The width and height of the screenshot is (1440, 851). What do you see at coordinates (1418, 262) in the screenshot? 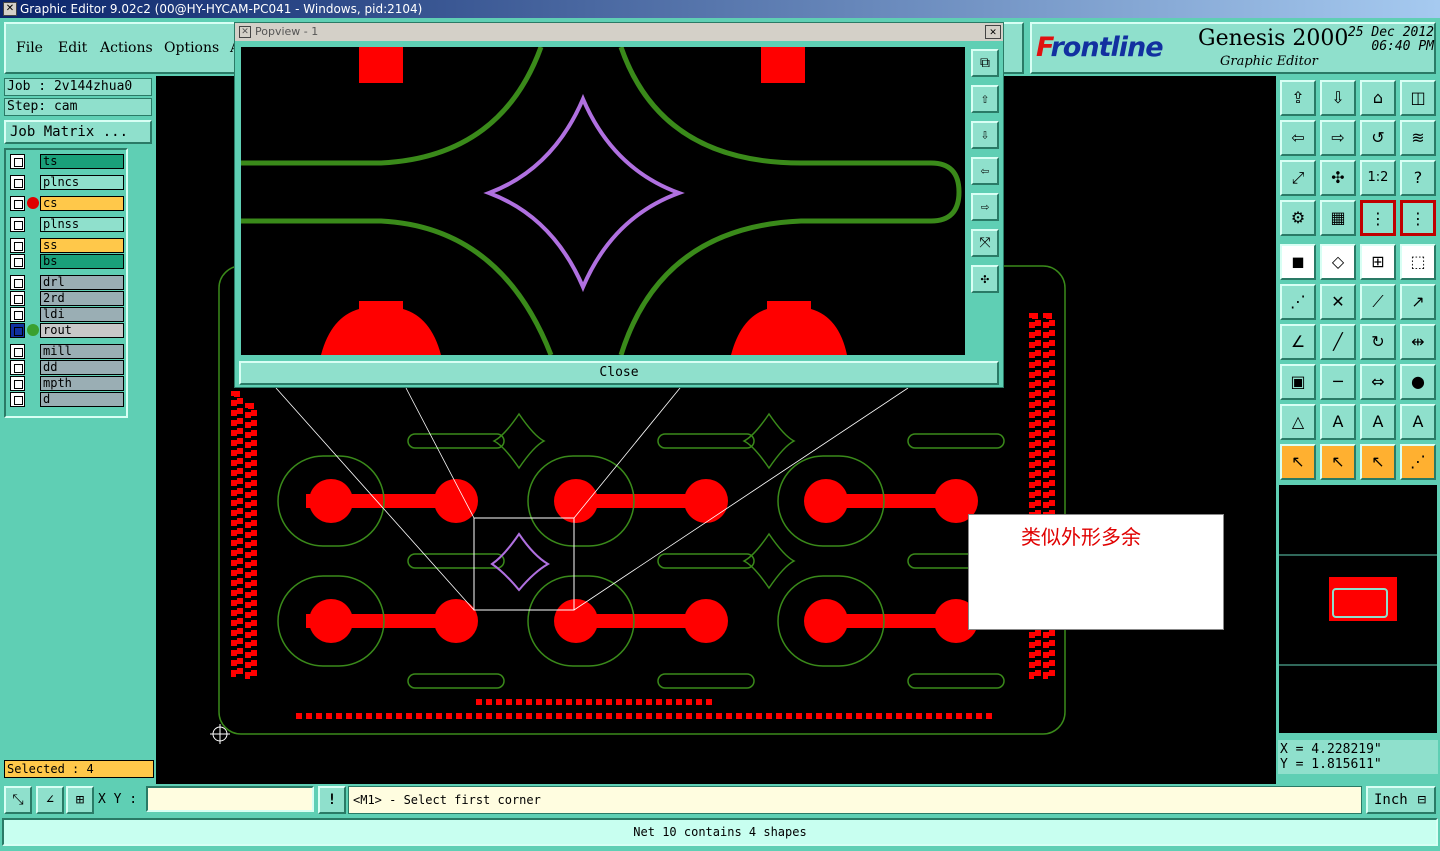
I see `select-box-icon: ⬚` at bounding box center [1418, 262].